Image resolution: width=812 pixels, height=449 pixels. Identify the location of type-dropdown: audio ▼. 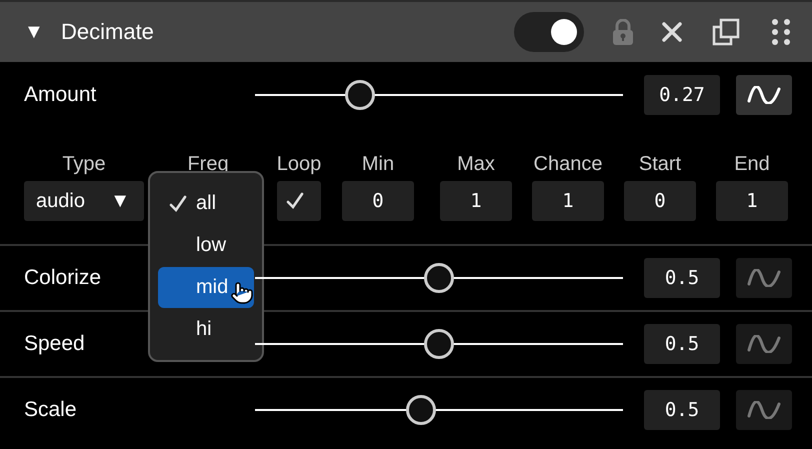
(84, 201).